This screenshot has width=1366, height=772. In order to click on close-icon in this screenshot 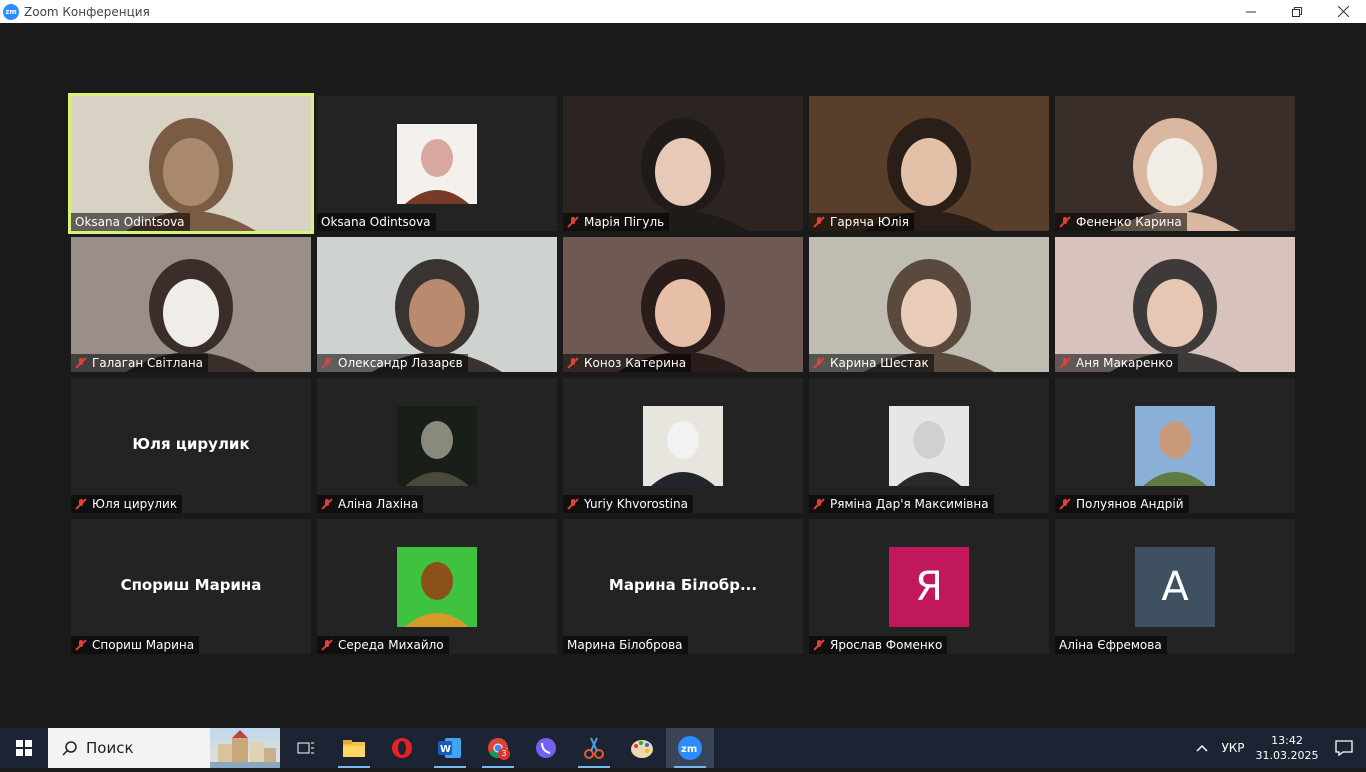, I will do `click(1343, 11)`.